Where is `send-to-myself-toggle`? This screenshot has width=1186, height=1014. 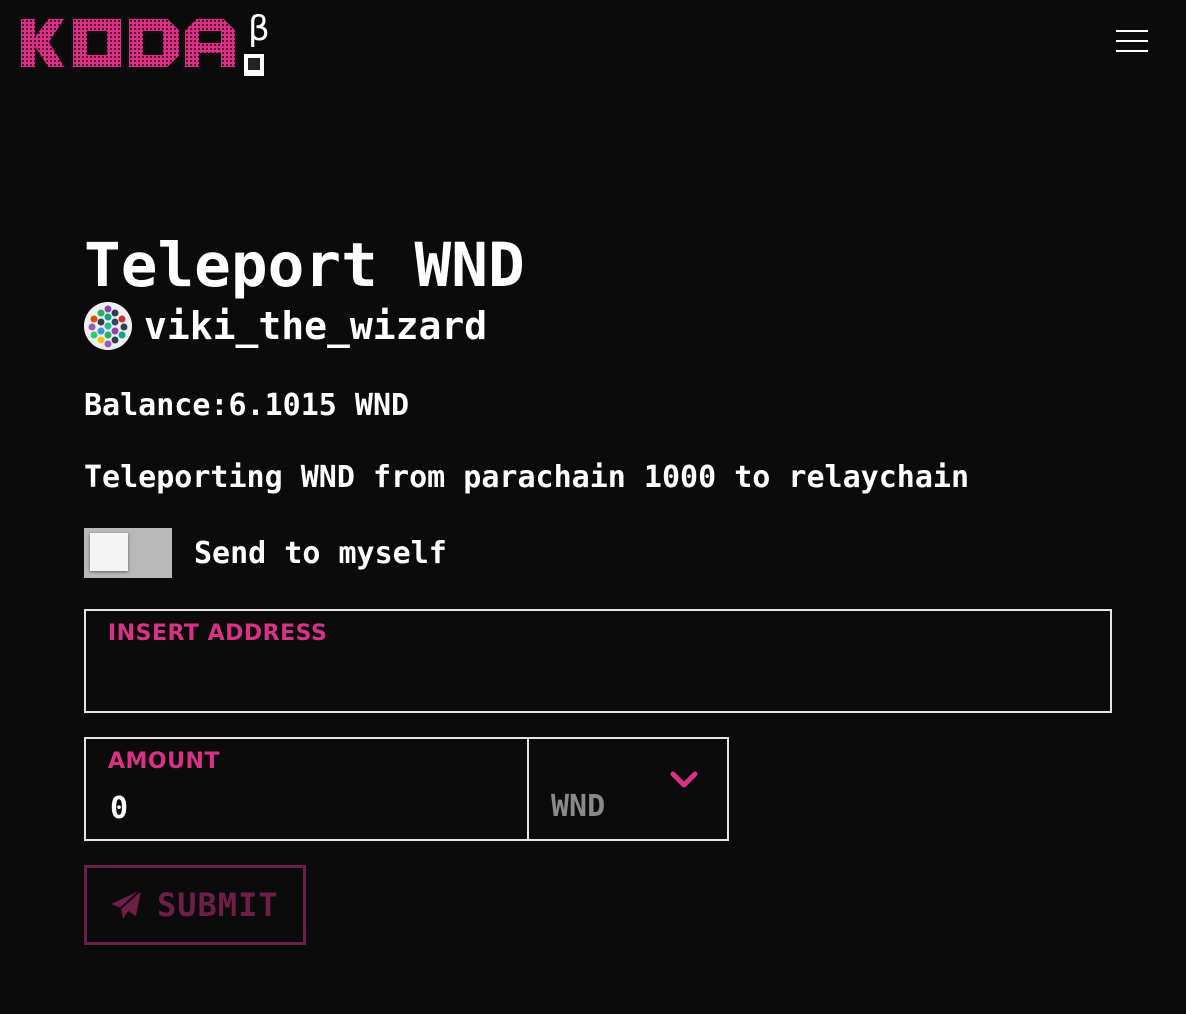
send-to-myself-toggle is located at coordinates (128, 553).